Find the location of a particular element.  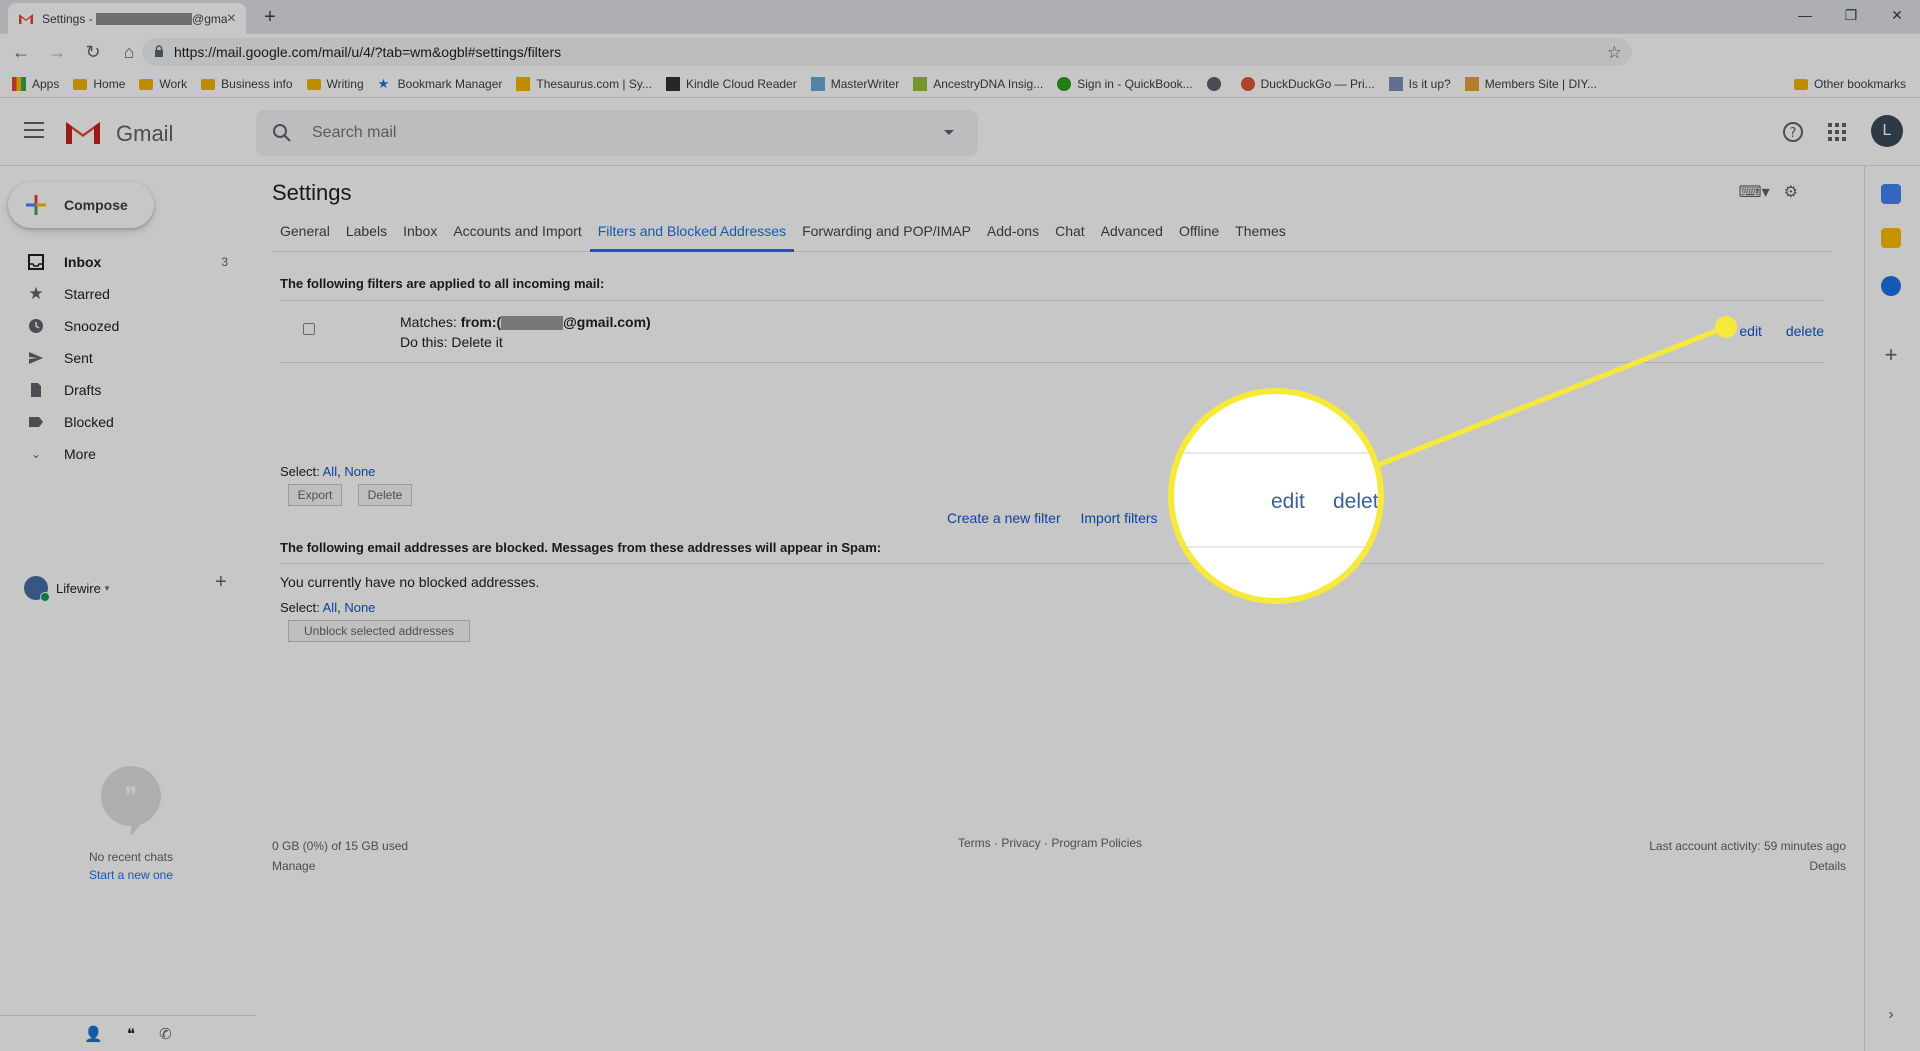

storage-usage: 0 GB (0%) of 15 GB used is located at coordinates (340, 846).